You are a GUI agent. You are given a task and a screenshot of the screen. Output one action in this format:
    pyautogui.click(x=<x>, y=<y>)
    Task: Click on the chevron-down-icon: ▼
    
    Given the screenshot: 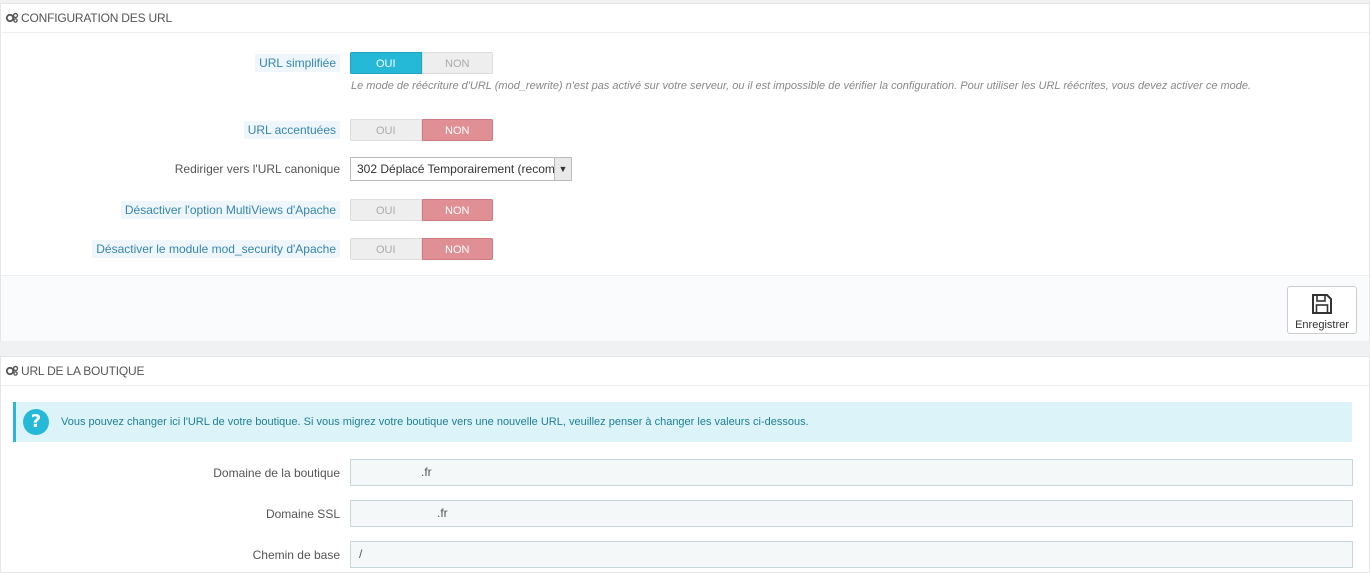 What is the action you would take?
    pyautogui.click(x=562, y=169)
    